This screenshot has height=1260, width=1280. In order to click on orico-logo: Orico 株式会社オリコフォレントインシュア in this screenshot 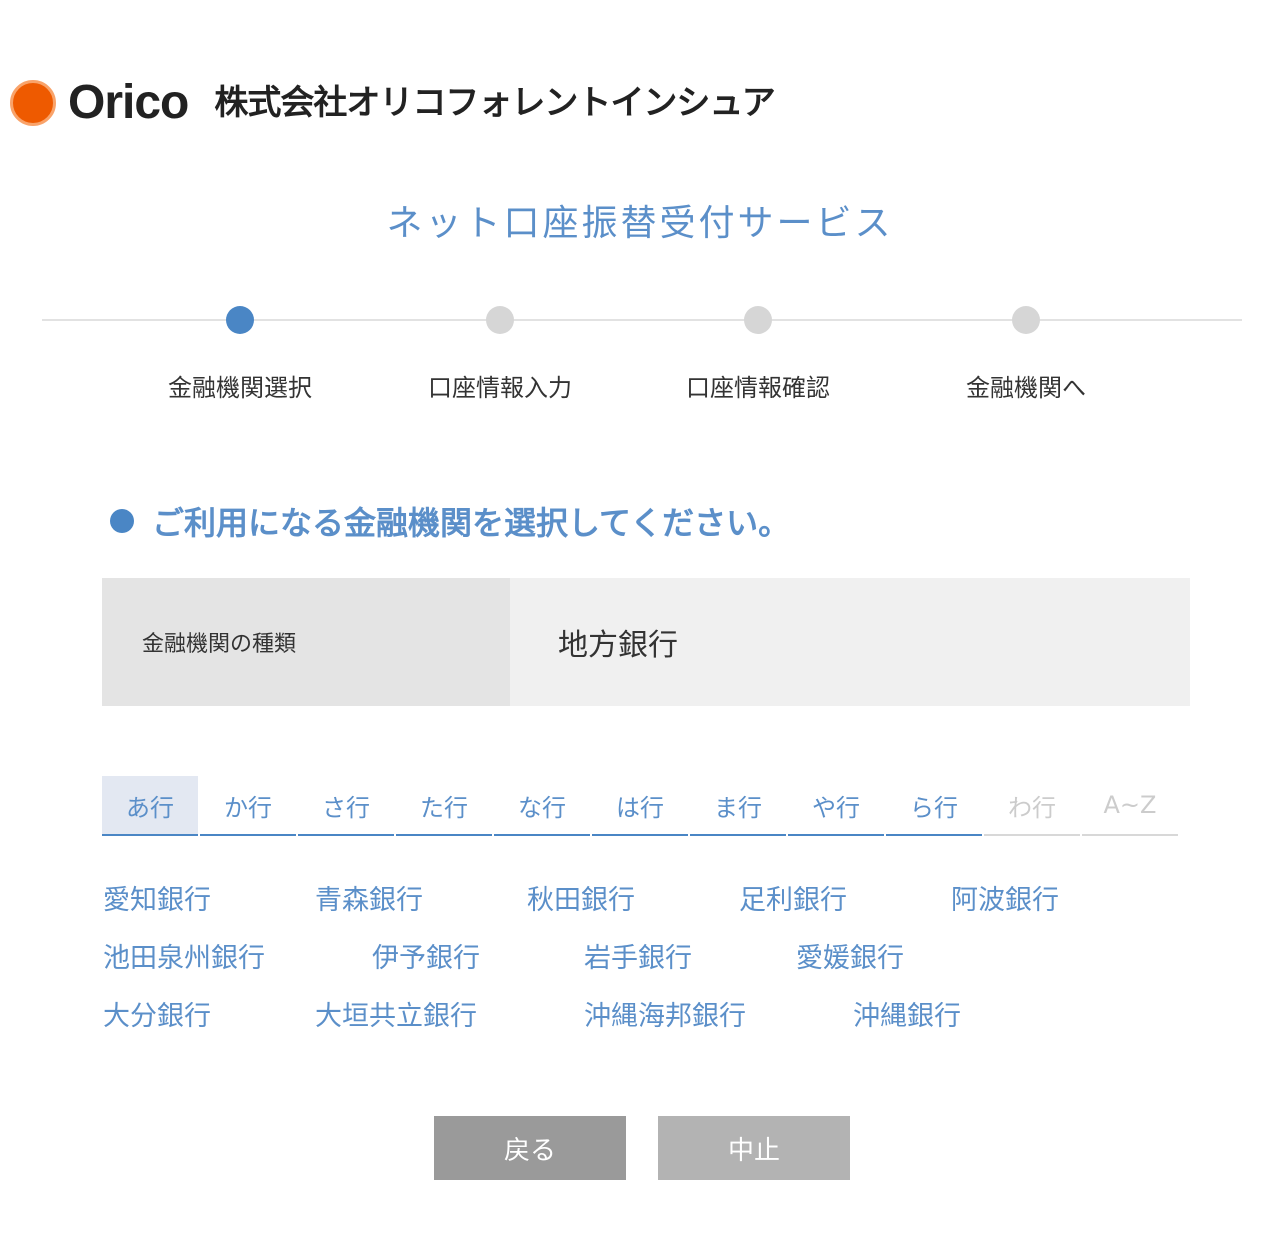, I will do `click(393, 102)`.